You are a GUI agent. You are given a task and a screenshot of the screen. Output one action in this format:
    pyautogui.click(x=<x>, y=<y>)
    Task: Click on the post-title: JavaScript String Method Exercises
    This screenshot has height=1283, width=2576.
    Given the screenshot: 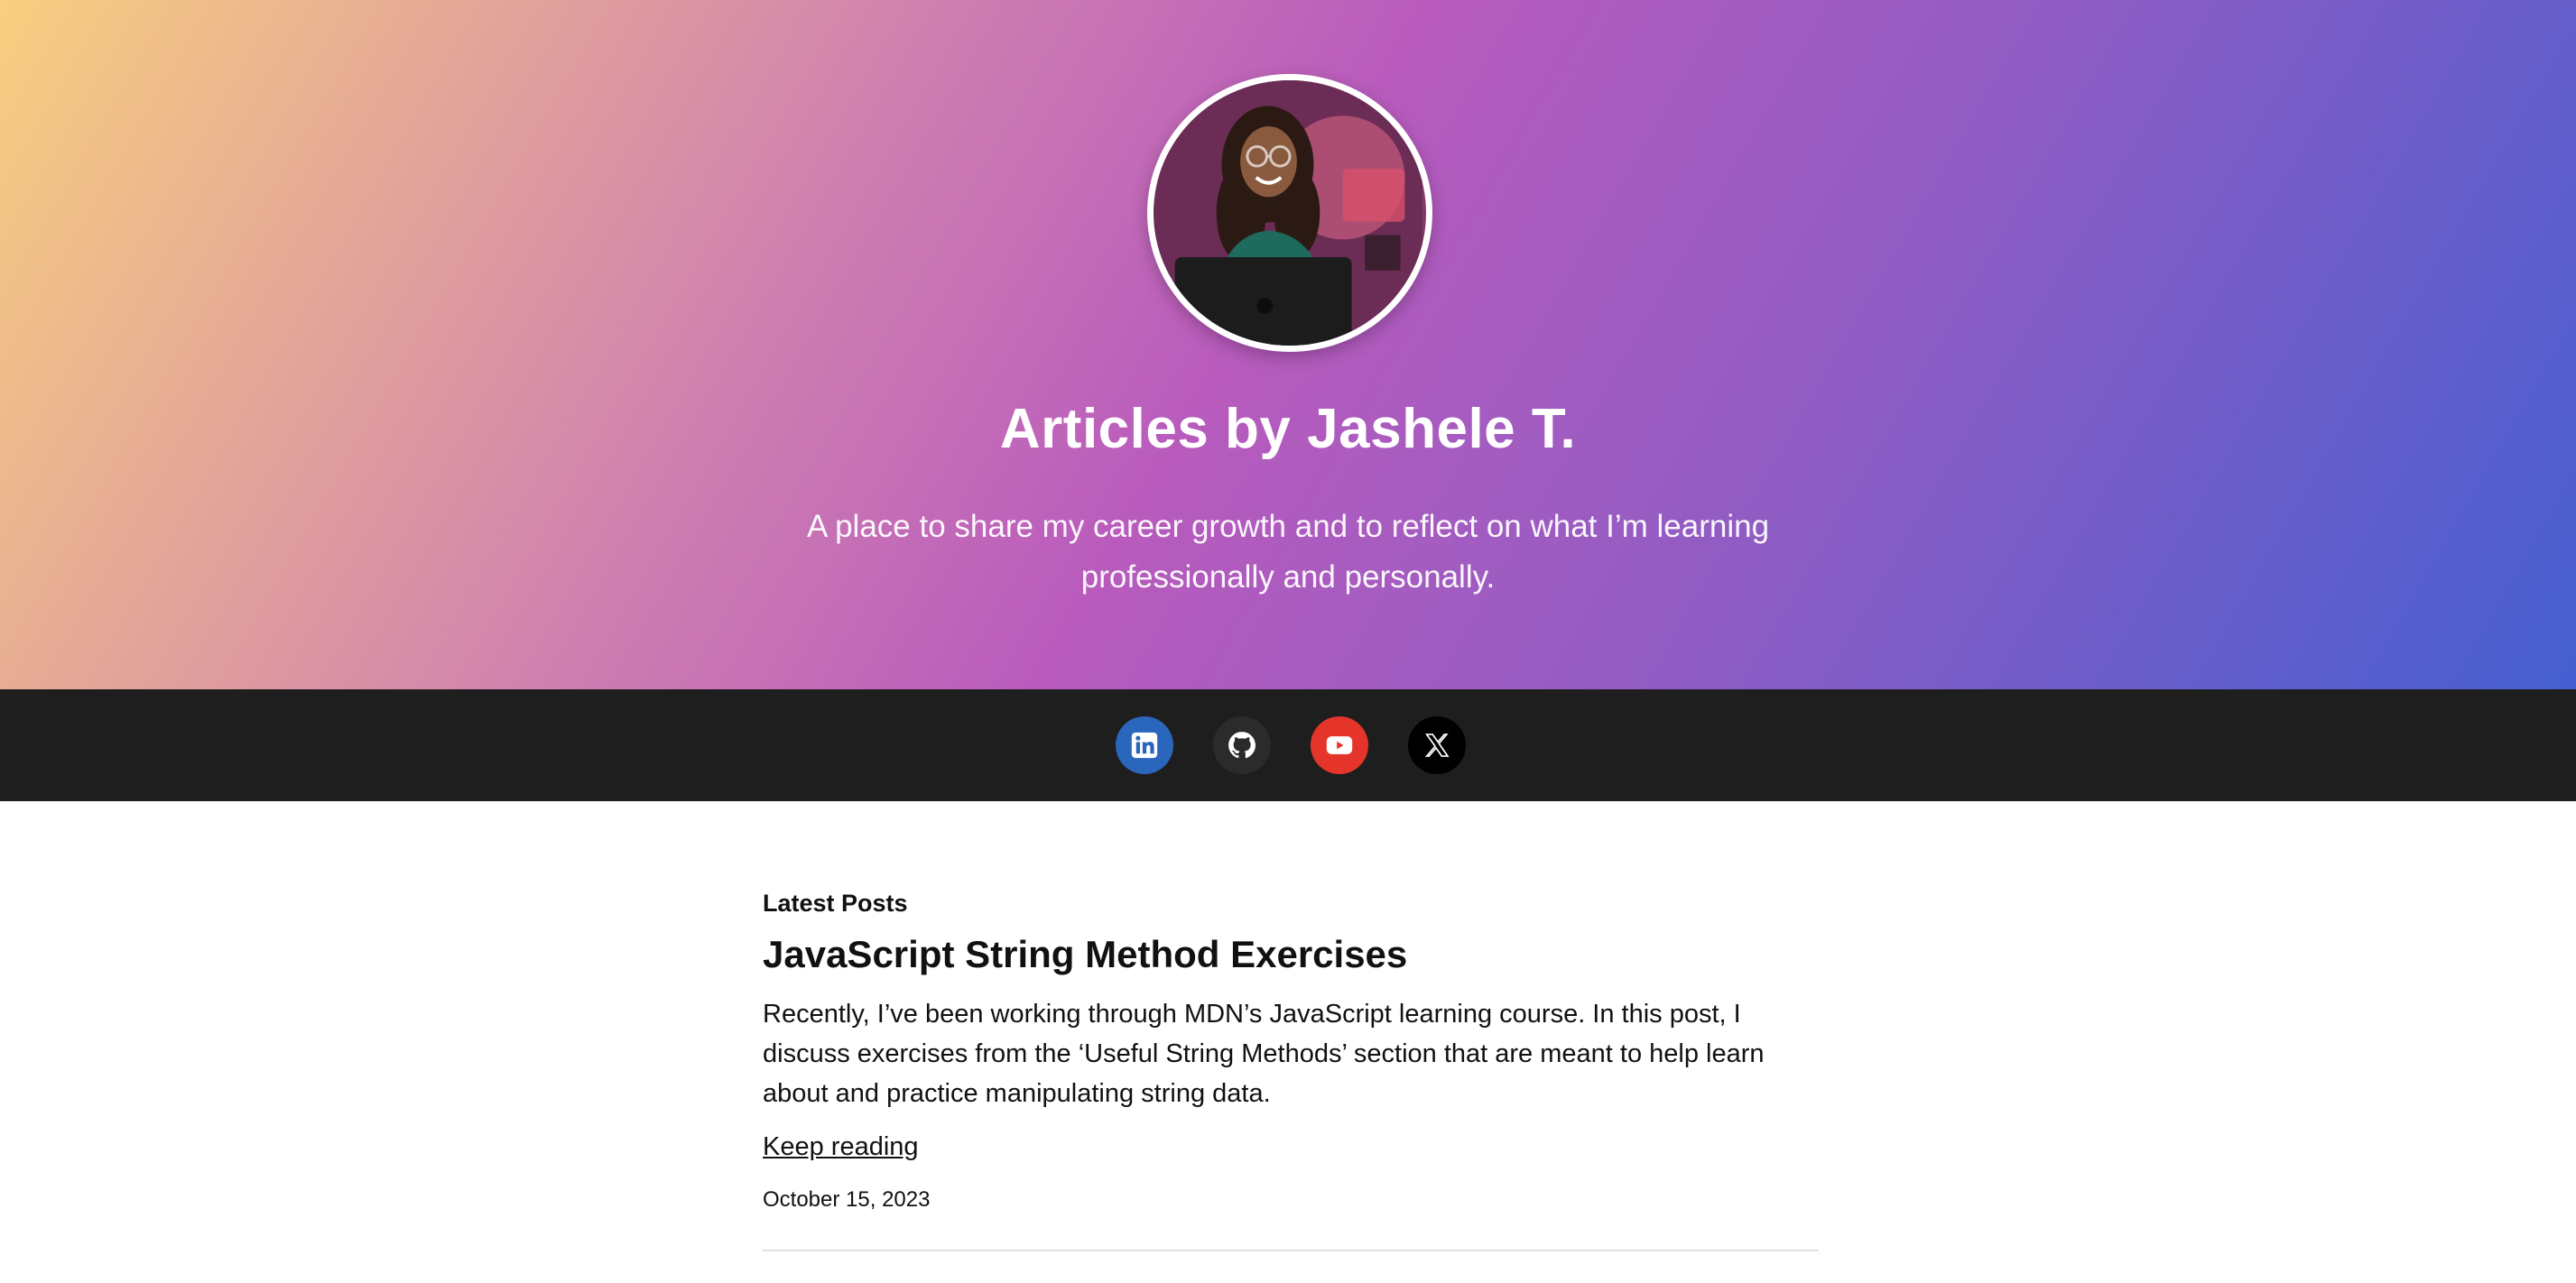 What is the action you would take?
    pyautogui.click(x=1085, y=955)
    